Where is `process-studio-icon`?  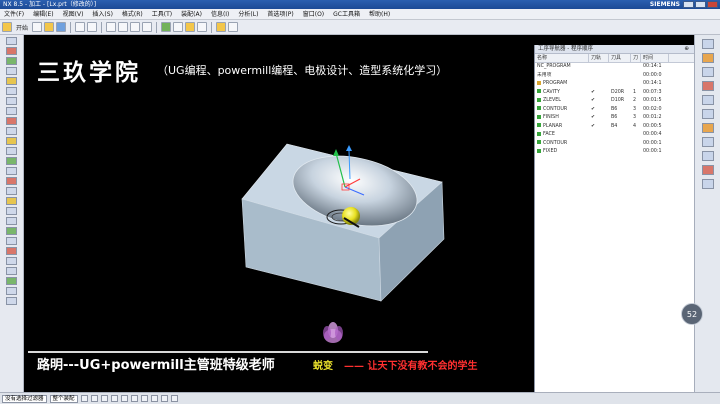
process-studio-icon is located at coordinates (708, 156).